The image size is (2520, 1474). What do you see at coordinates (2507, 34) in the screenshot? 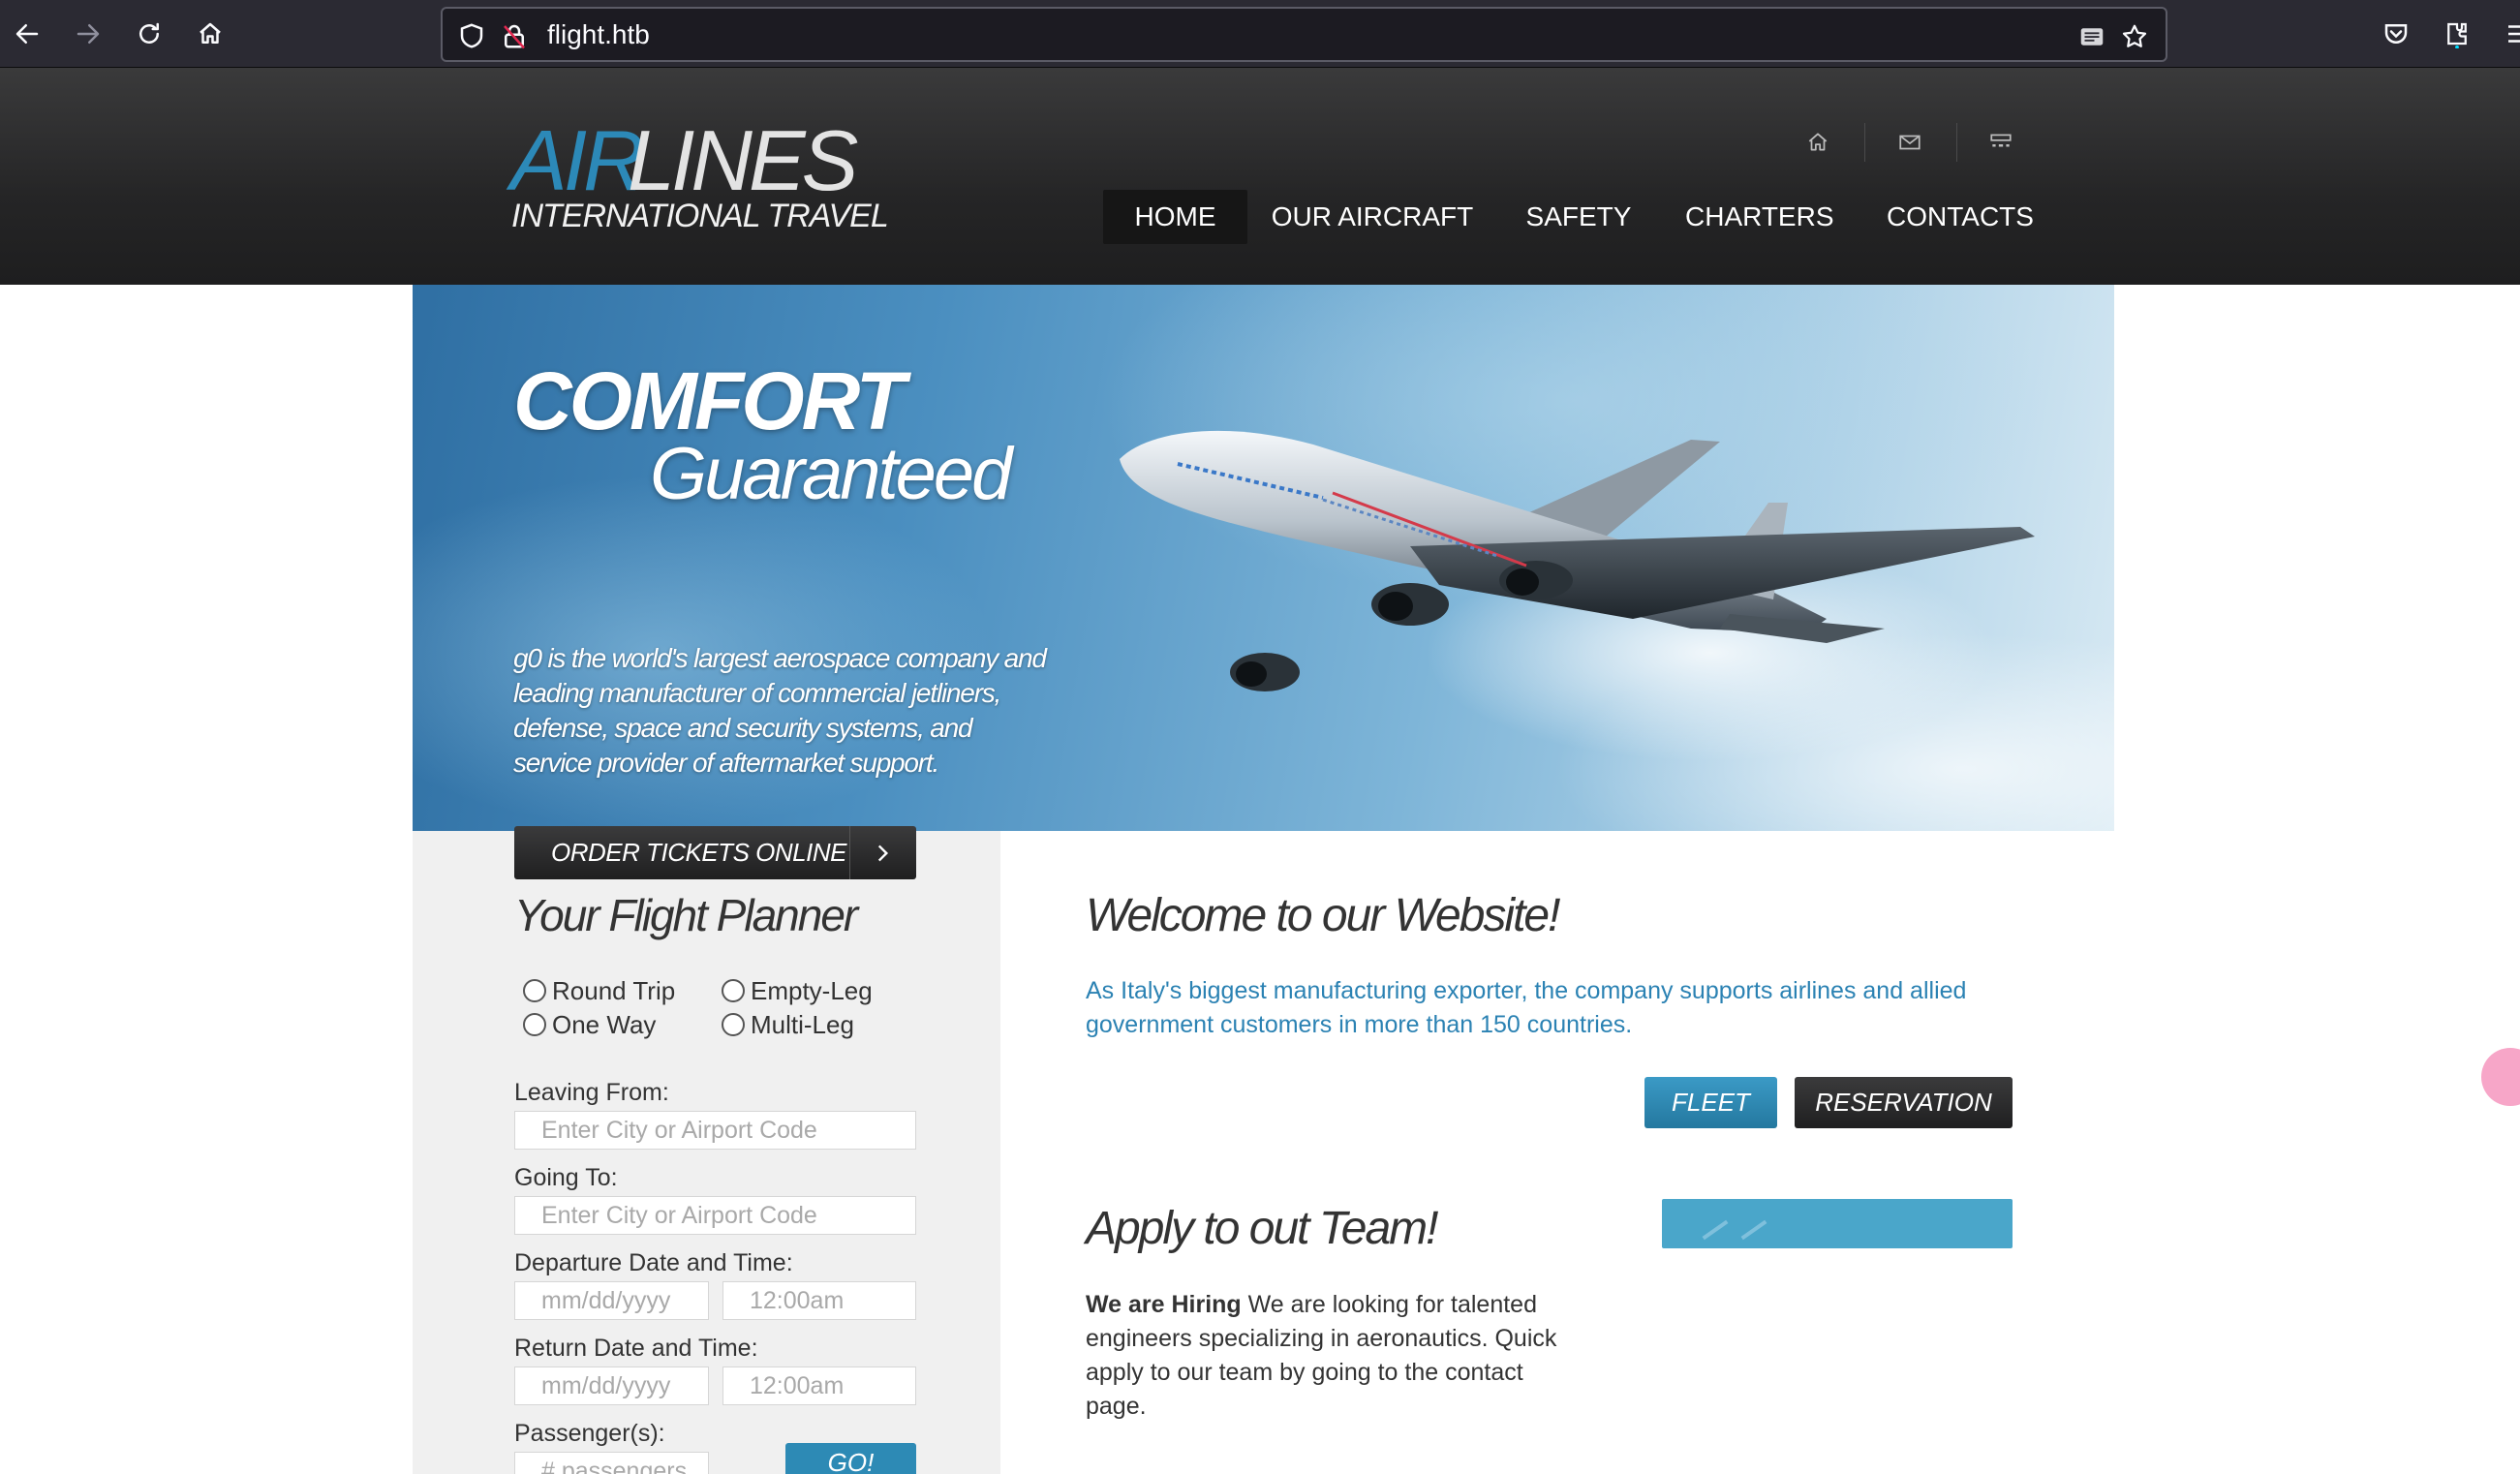
I see `menu-icon` at bounding box center [2507, 34].